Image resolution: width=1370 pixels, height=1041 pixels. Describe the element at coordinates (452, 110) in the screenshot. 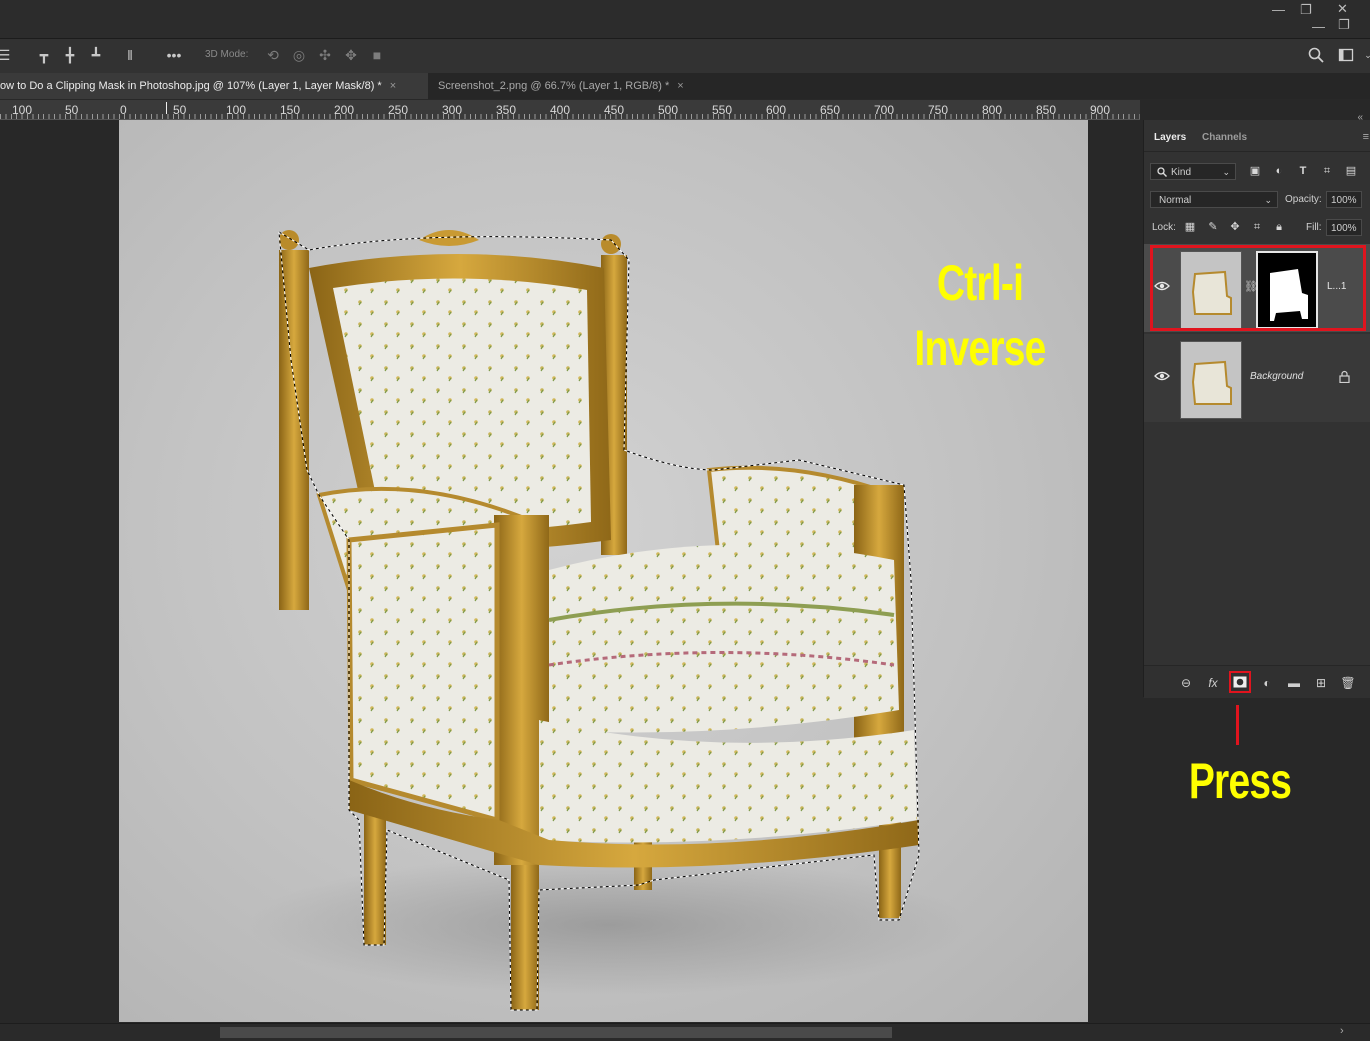

I see `ruler-label: 300` at that location.